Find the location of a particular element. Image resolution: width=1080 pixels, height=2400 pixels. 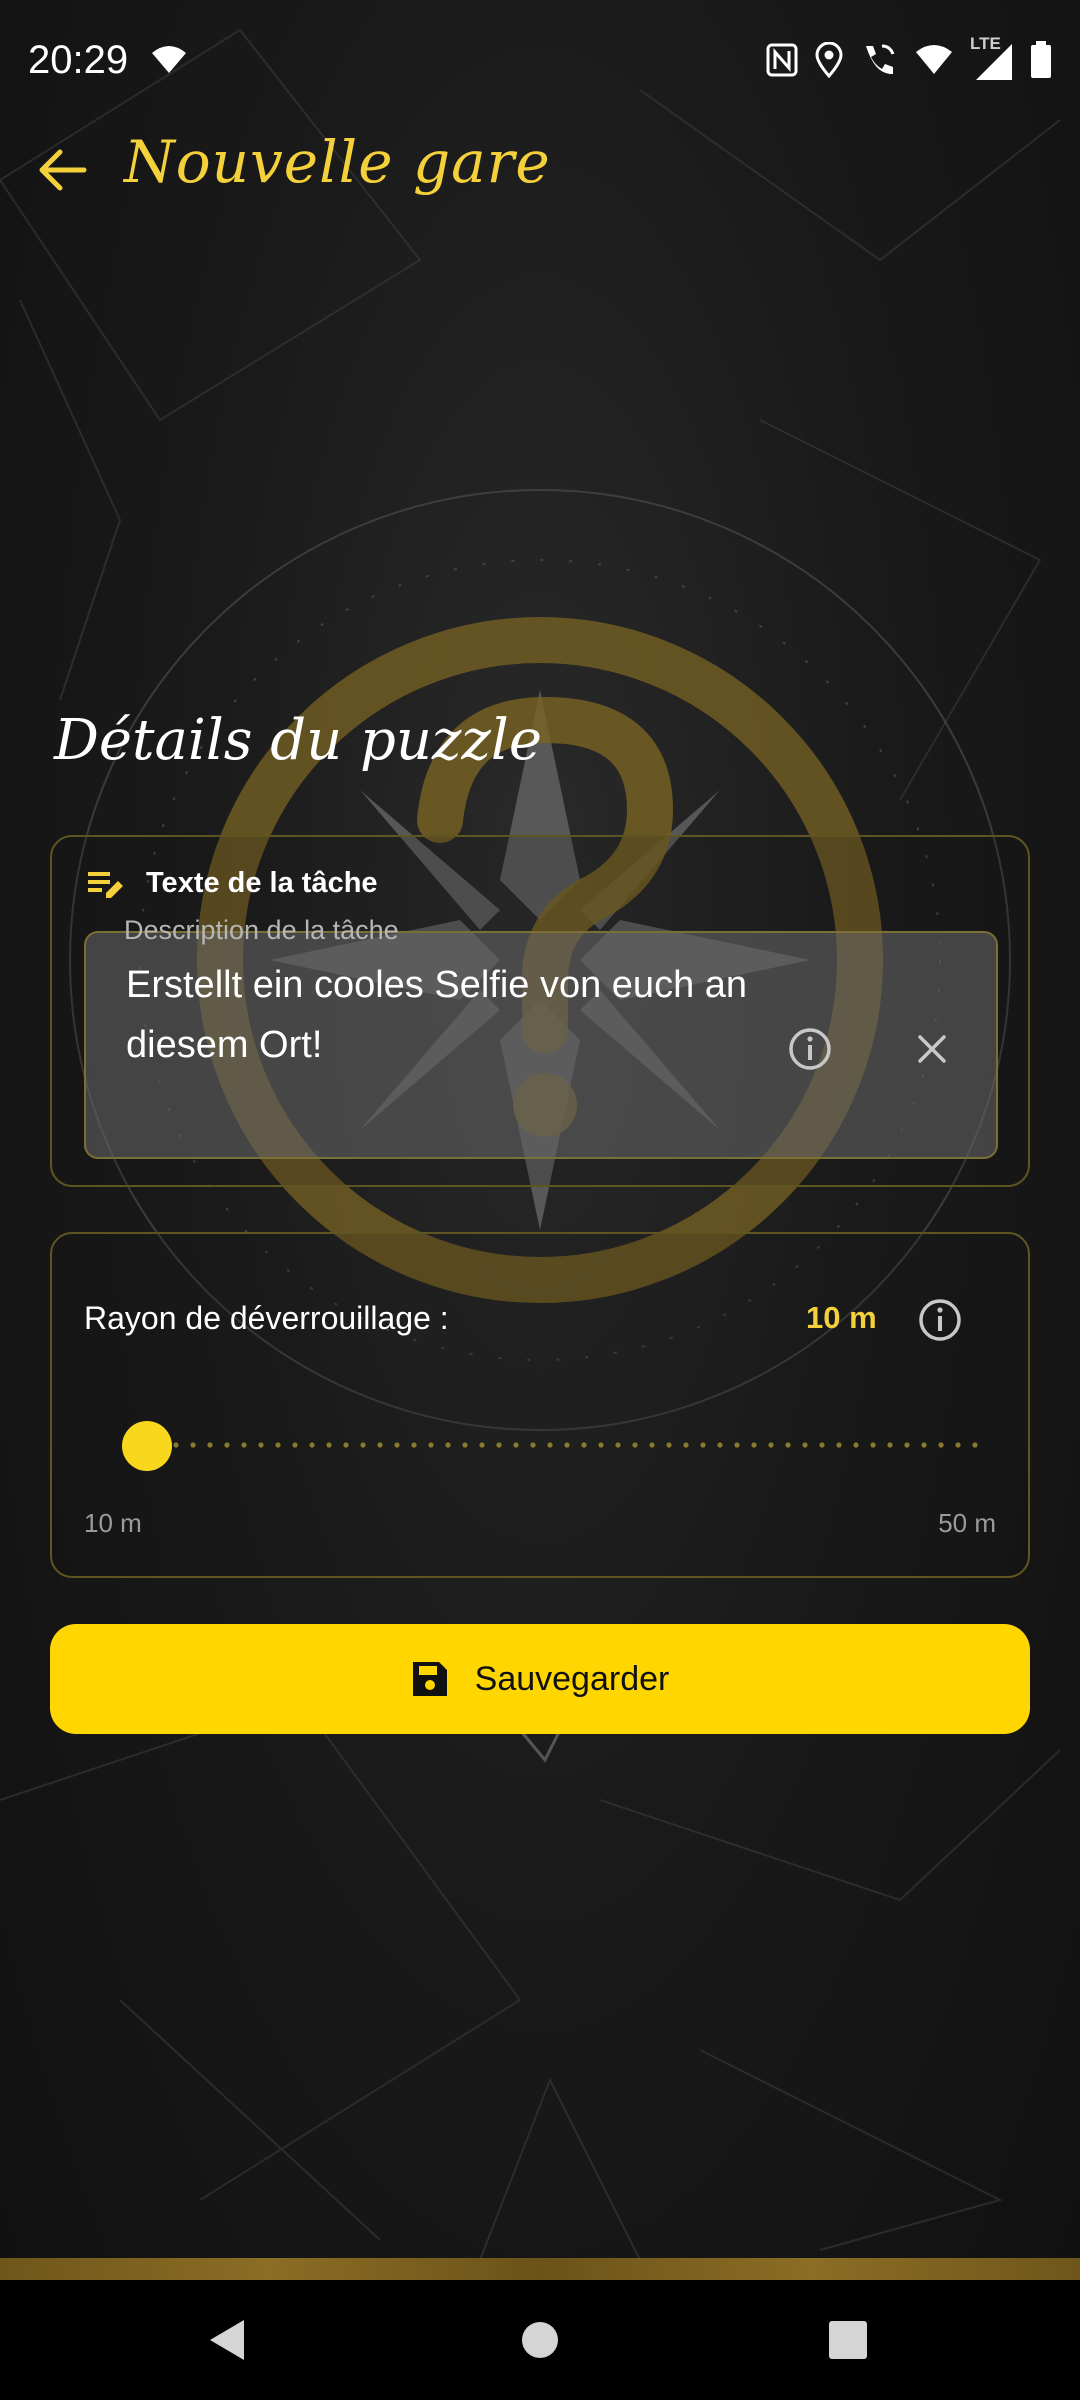

battery-icon is located at coordinates (1041, 59).